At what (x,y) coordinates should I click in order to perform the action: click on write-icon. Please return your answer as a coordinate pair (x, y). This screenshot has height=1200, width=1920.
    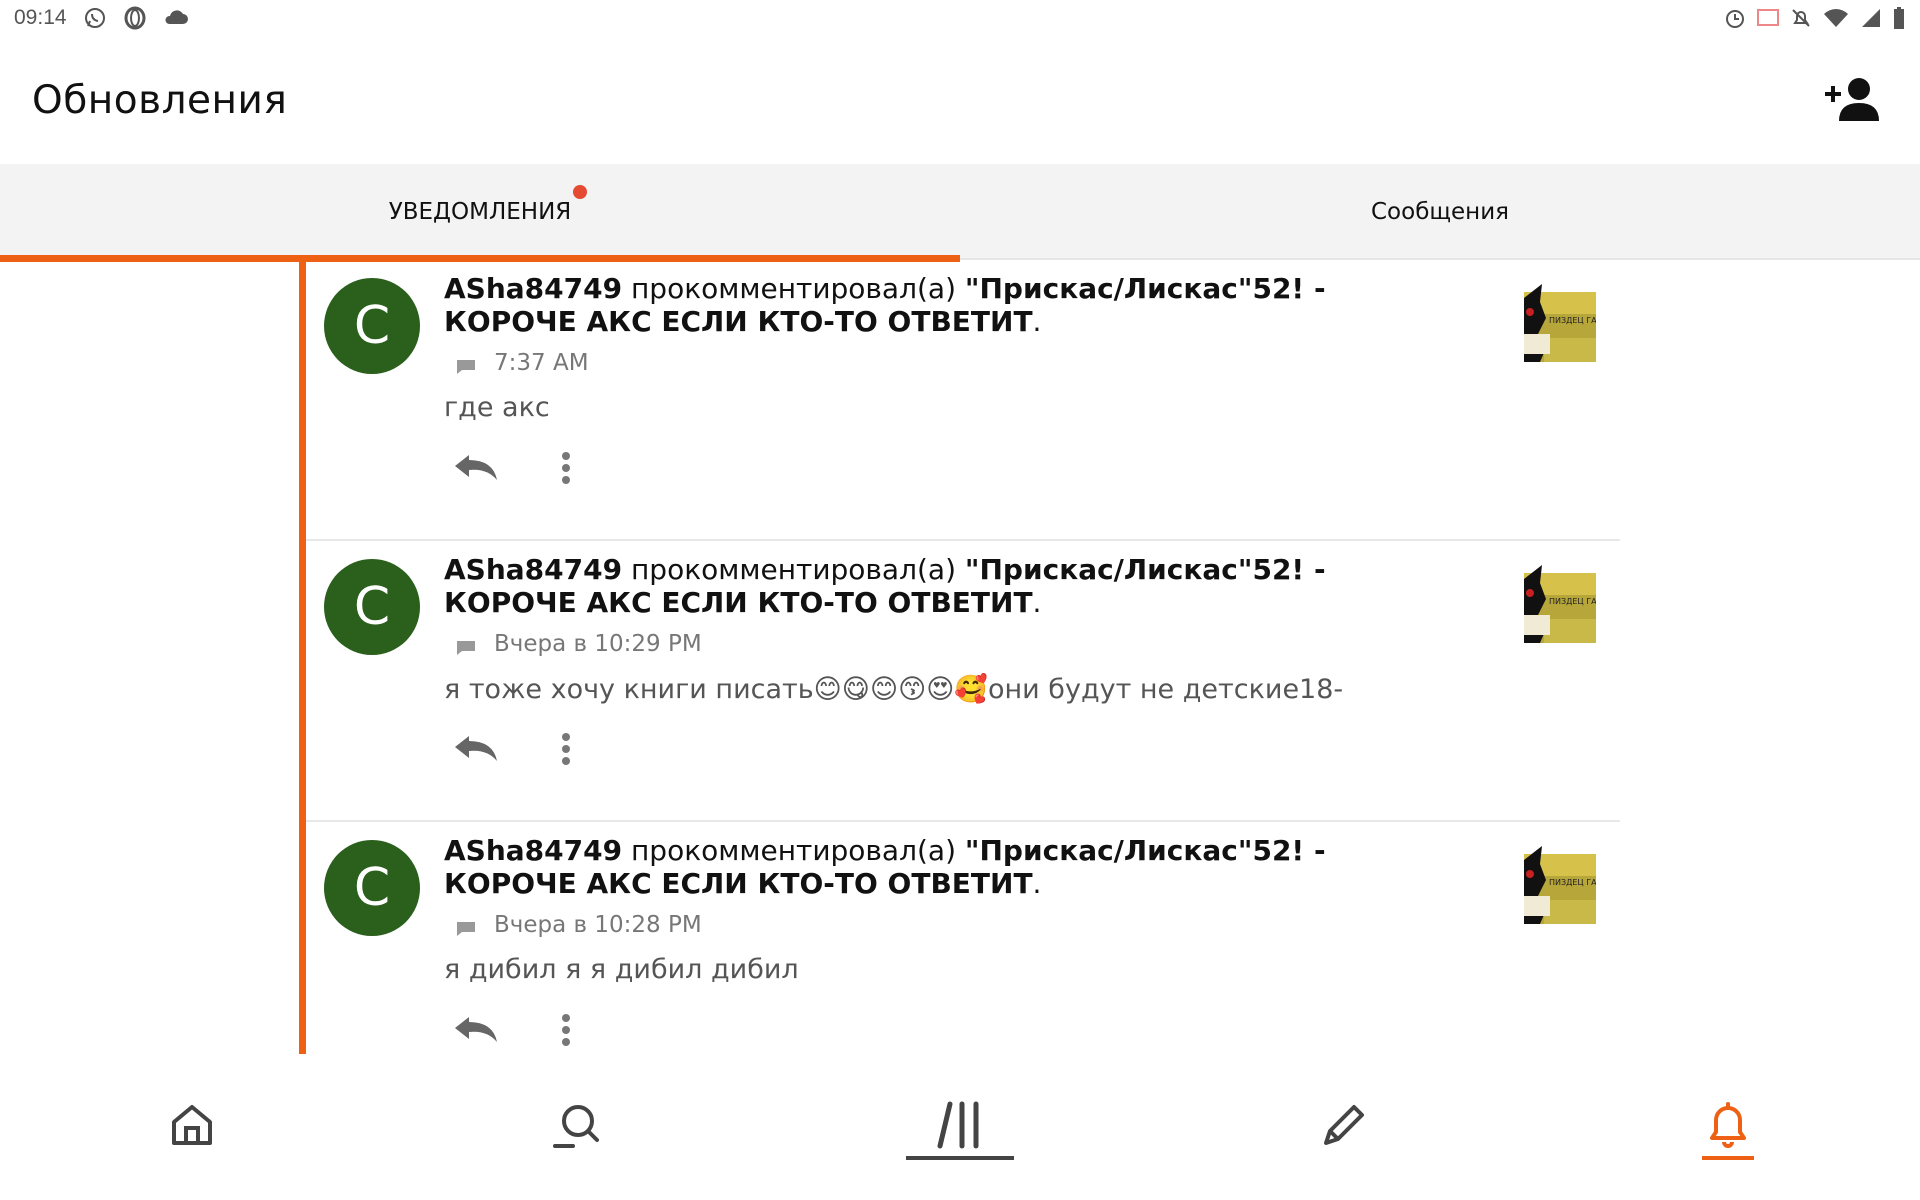
    Looking at the image, I should click on (1344, 1127).